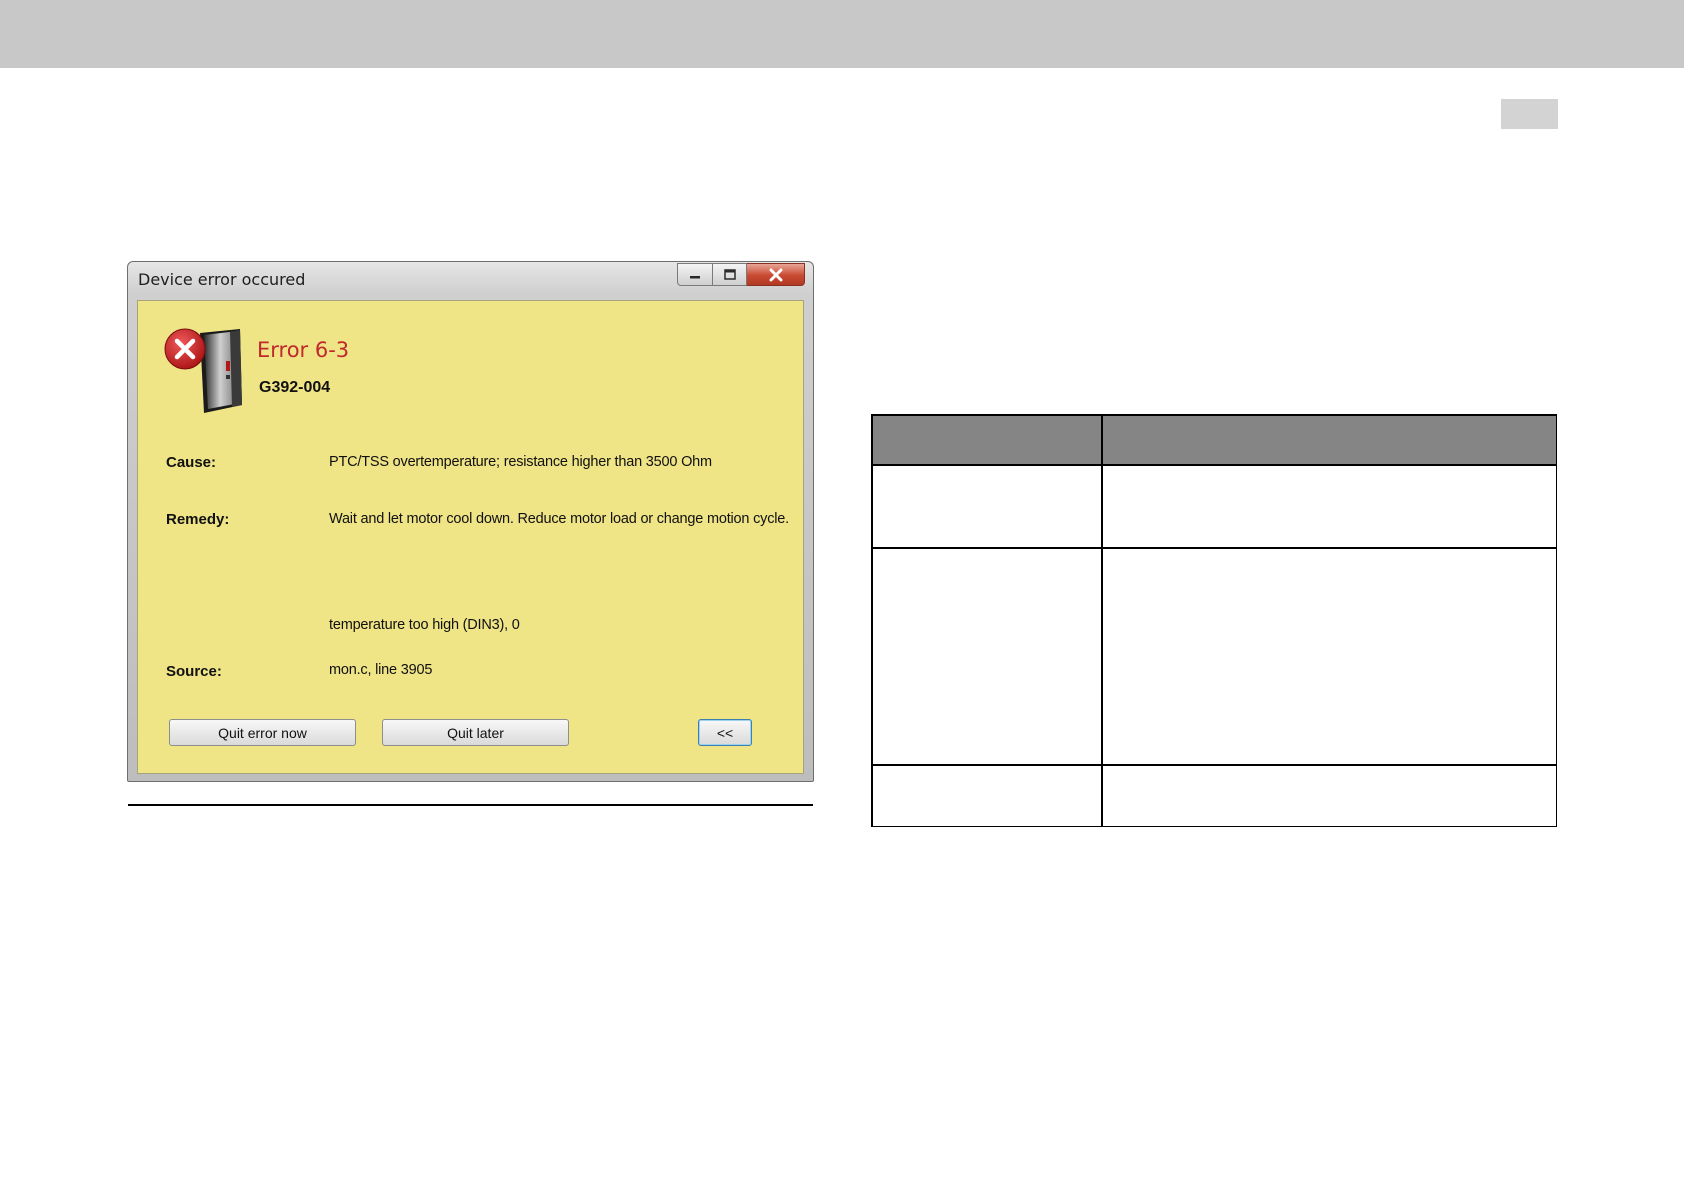  What do you see at coordinates (198, 519) in the screenshot?
I see `remedy-label: Remedy:` at bounding box center [198, 519].